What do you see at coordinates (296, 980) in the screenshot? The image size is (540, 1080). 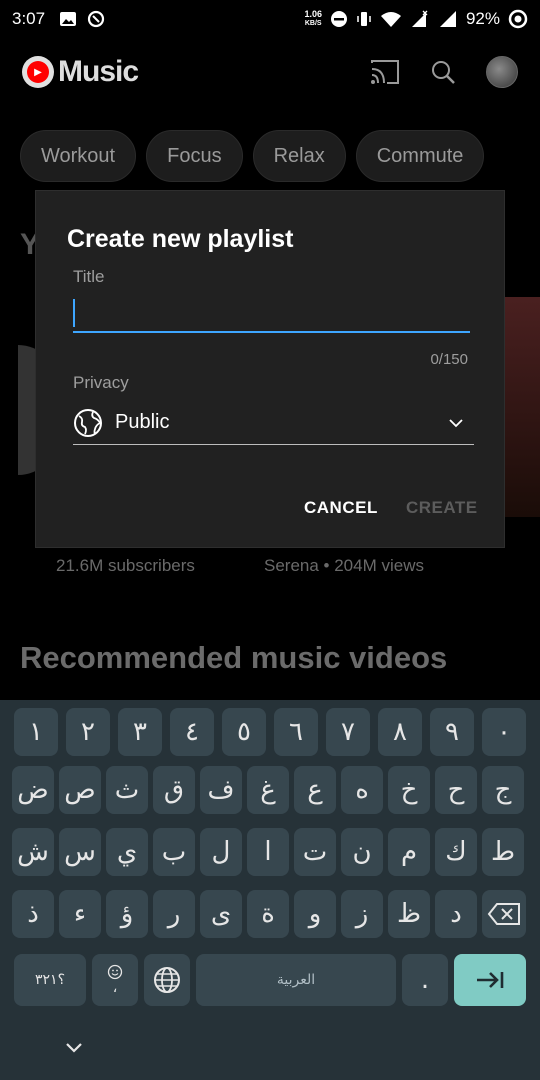 I see `space-key: العربية` at bounding box center [296, 980].